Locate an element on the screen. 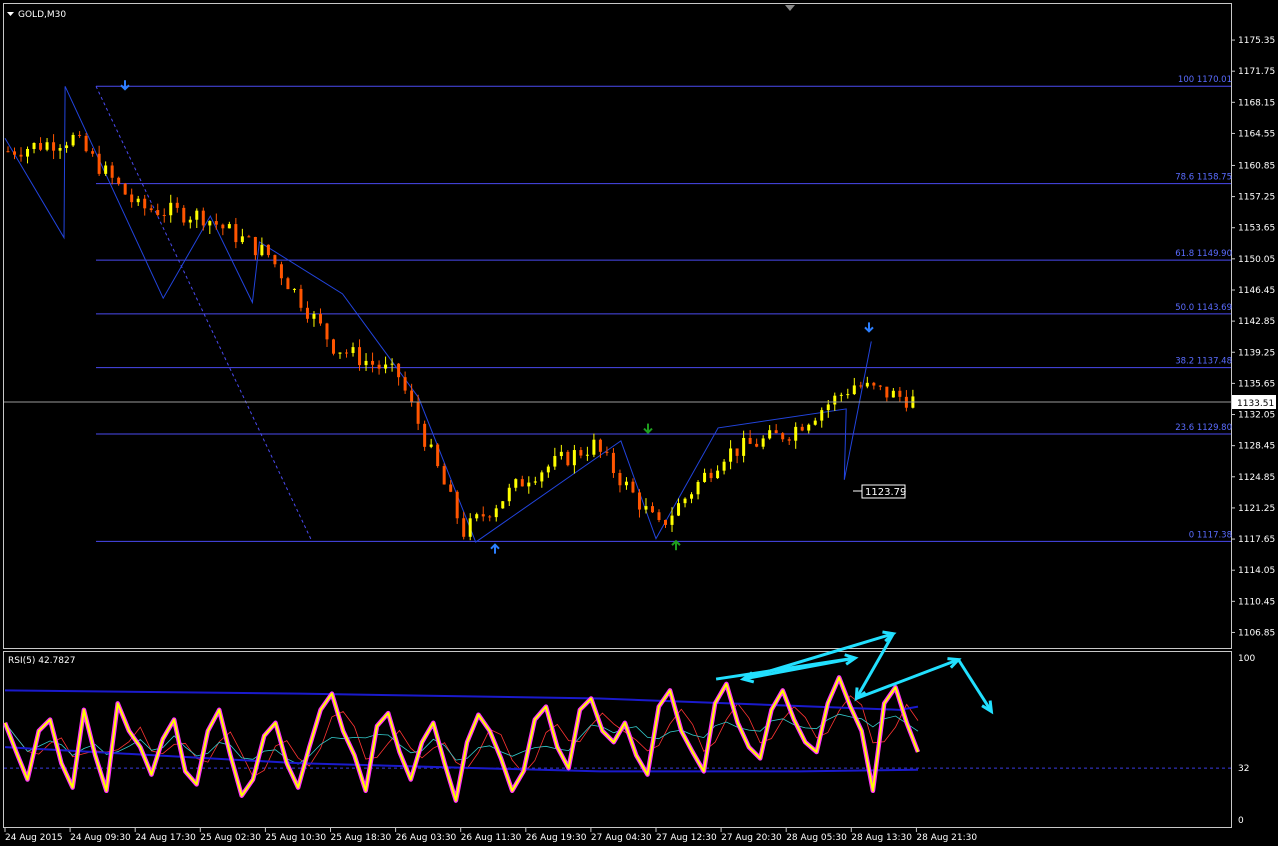 The height and width of the screenshot is (846, 1278). price-axis-label: 1132.05 is located at coordinates (1256, 416).